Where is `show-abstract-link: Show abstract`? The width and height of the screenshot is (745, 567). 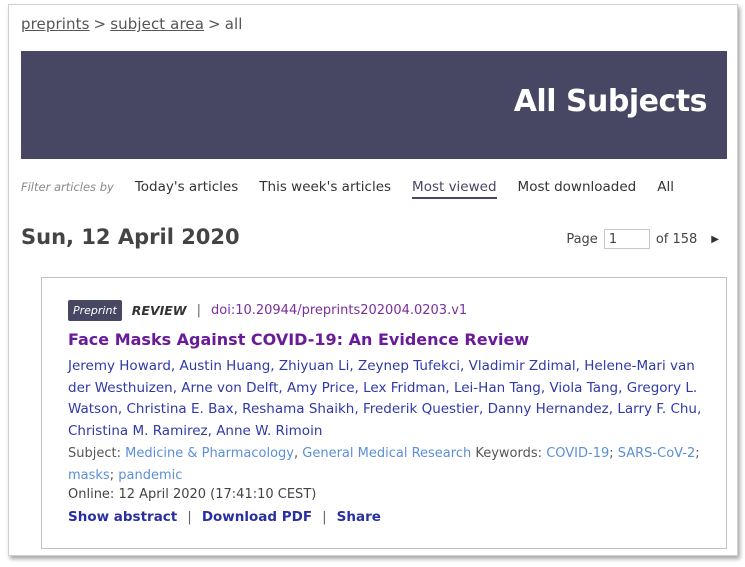
show-abstract-link: Show abstract is located at coordinates (122, 517).